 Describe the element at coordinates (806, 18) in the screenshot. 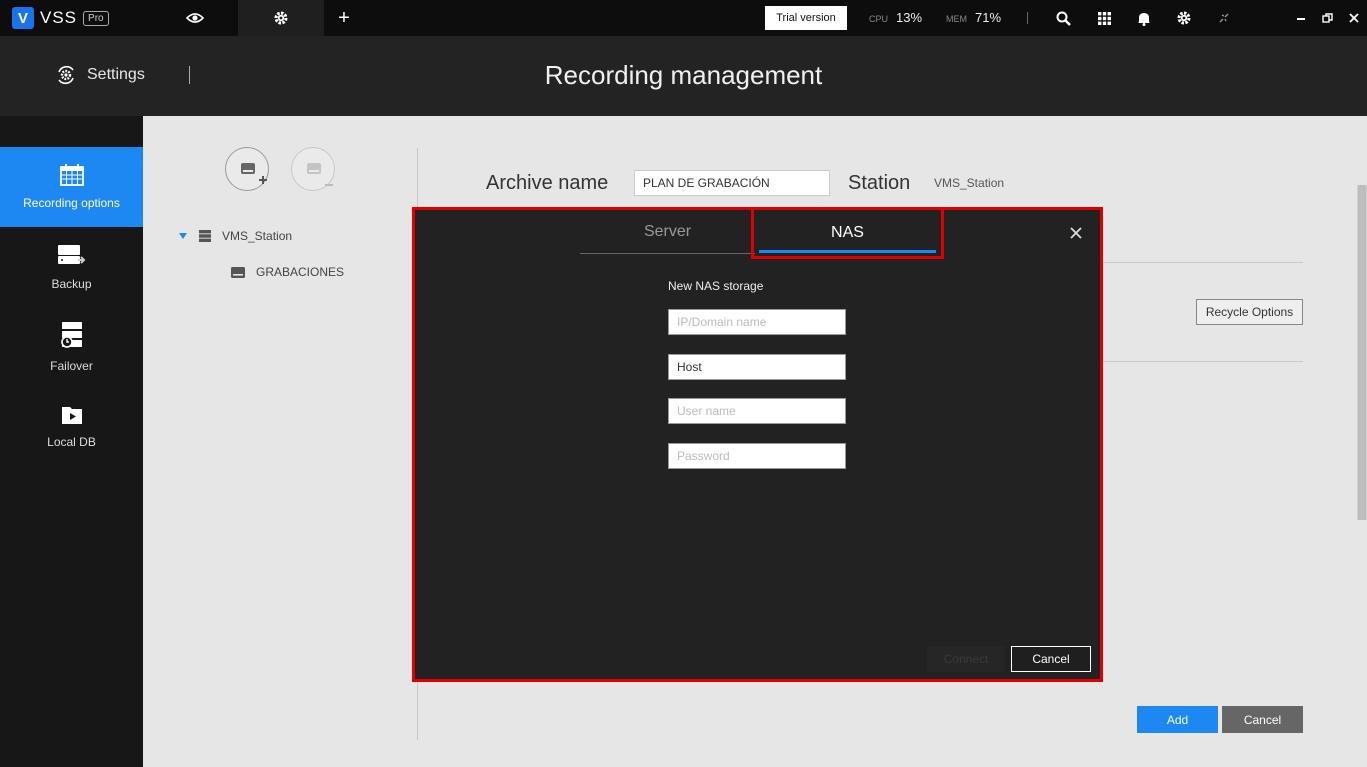

I see `trial-version-button: Trial version` at that location.